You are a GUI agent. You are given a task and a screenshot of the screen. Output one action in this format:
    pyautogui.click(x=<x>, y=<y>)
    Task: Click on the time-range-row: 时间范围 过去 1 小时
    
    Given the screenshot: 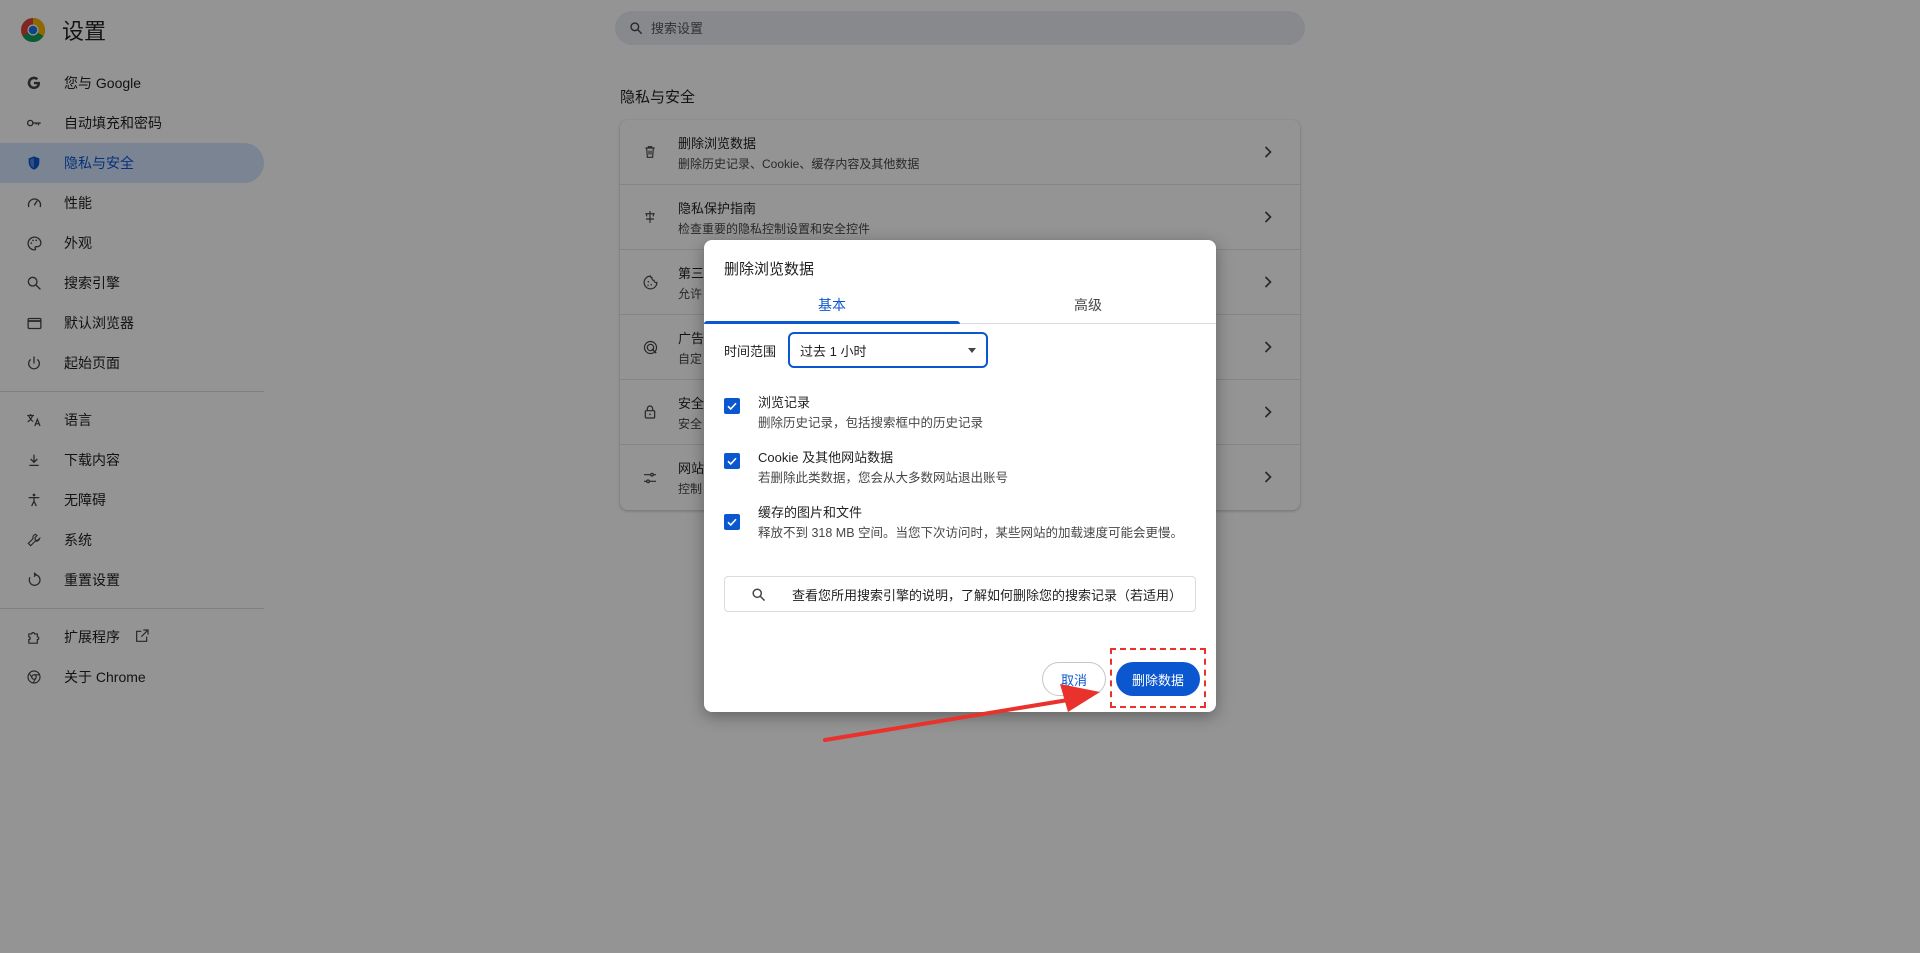 What is the action you would take?
    pyautogui.click(x=856, y=350)
    